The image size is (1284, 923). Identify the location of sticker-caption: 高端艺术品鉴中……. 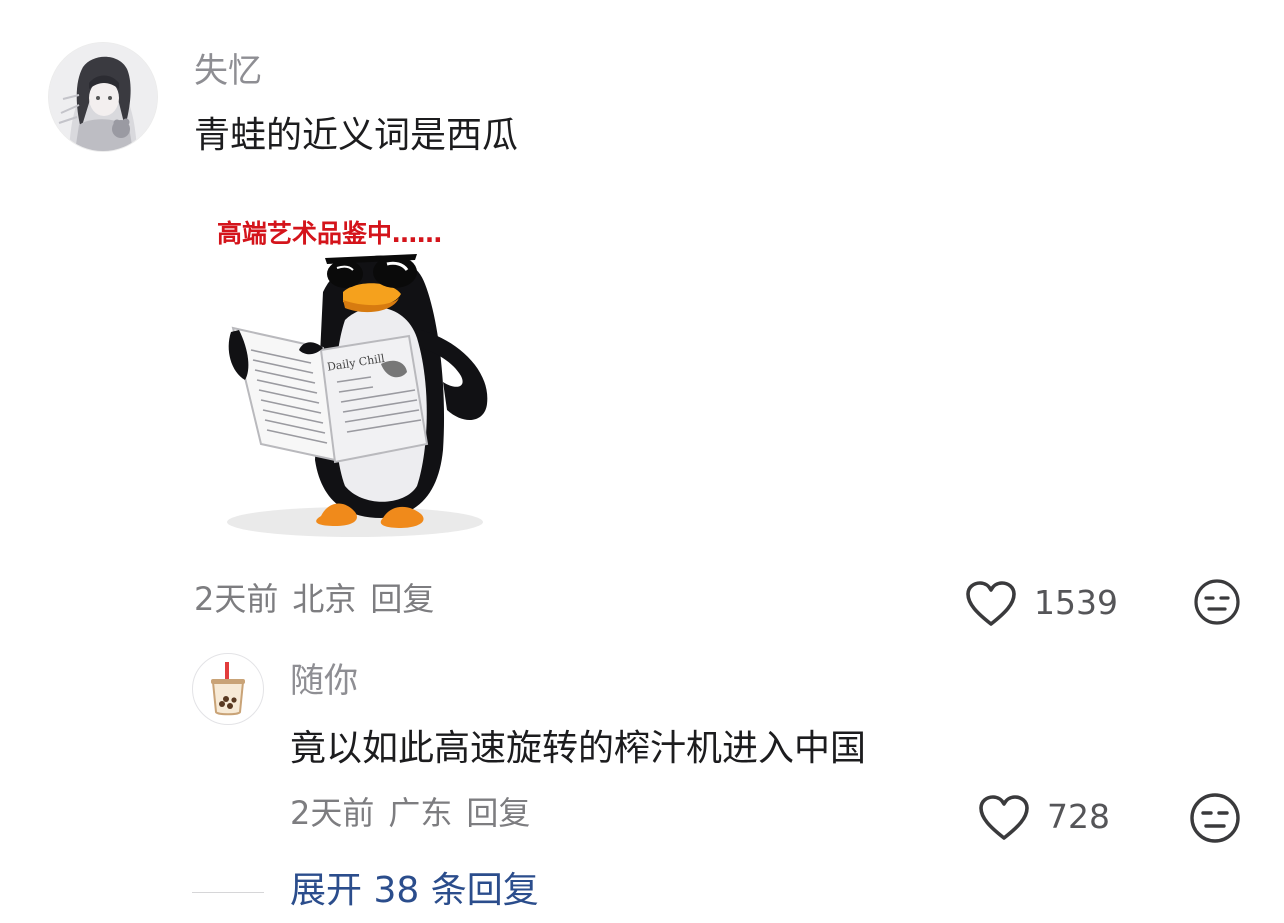
(329, 233).